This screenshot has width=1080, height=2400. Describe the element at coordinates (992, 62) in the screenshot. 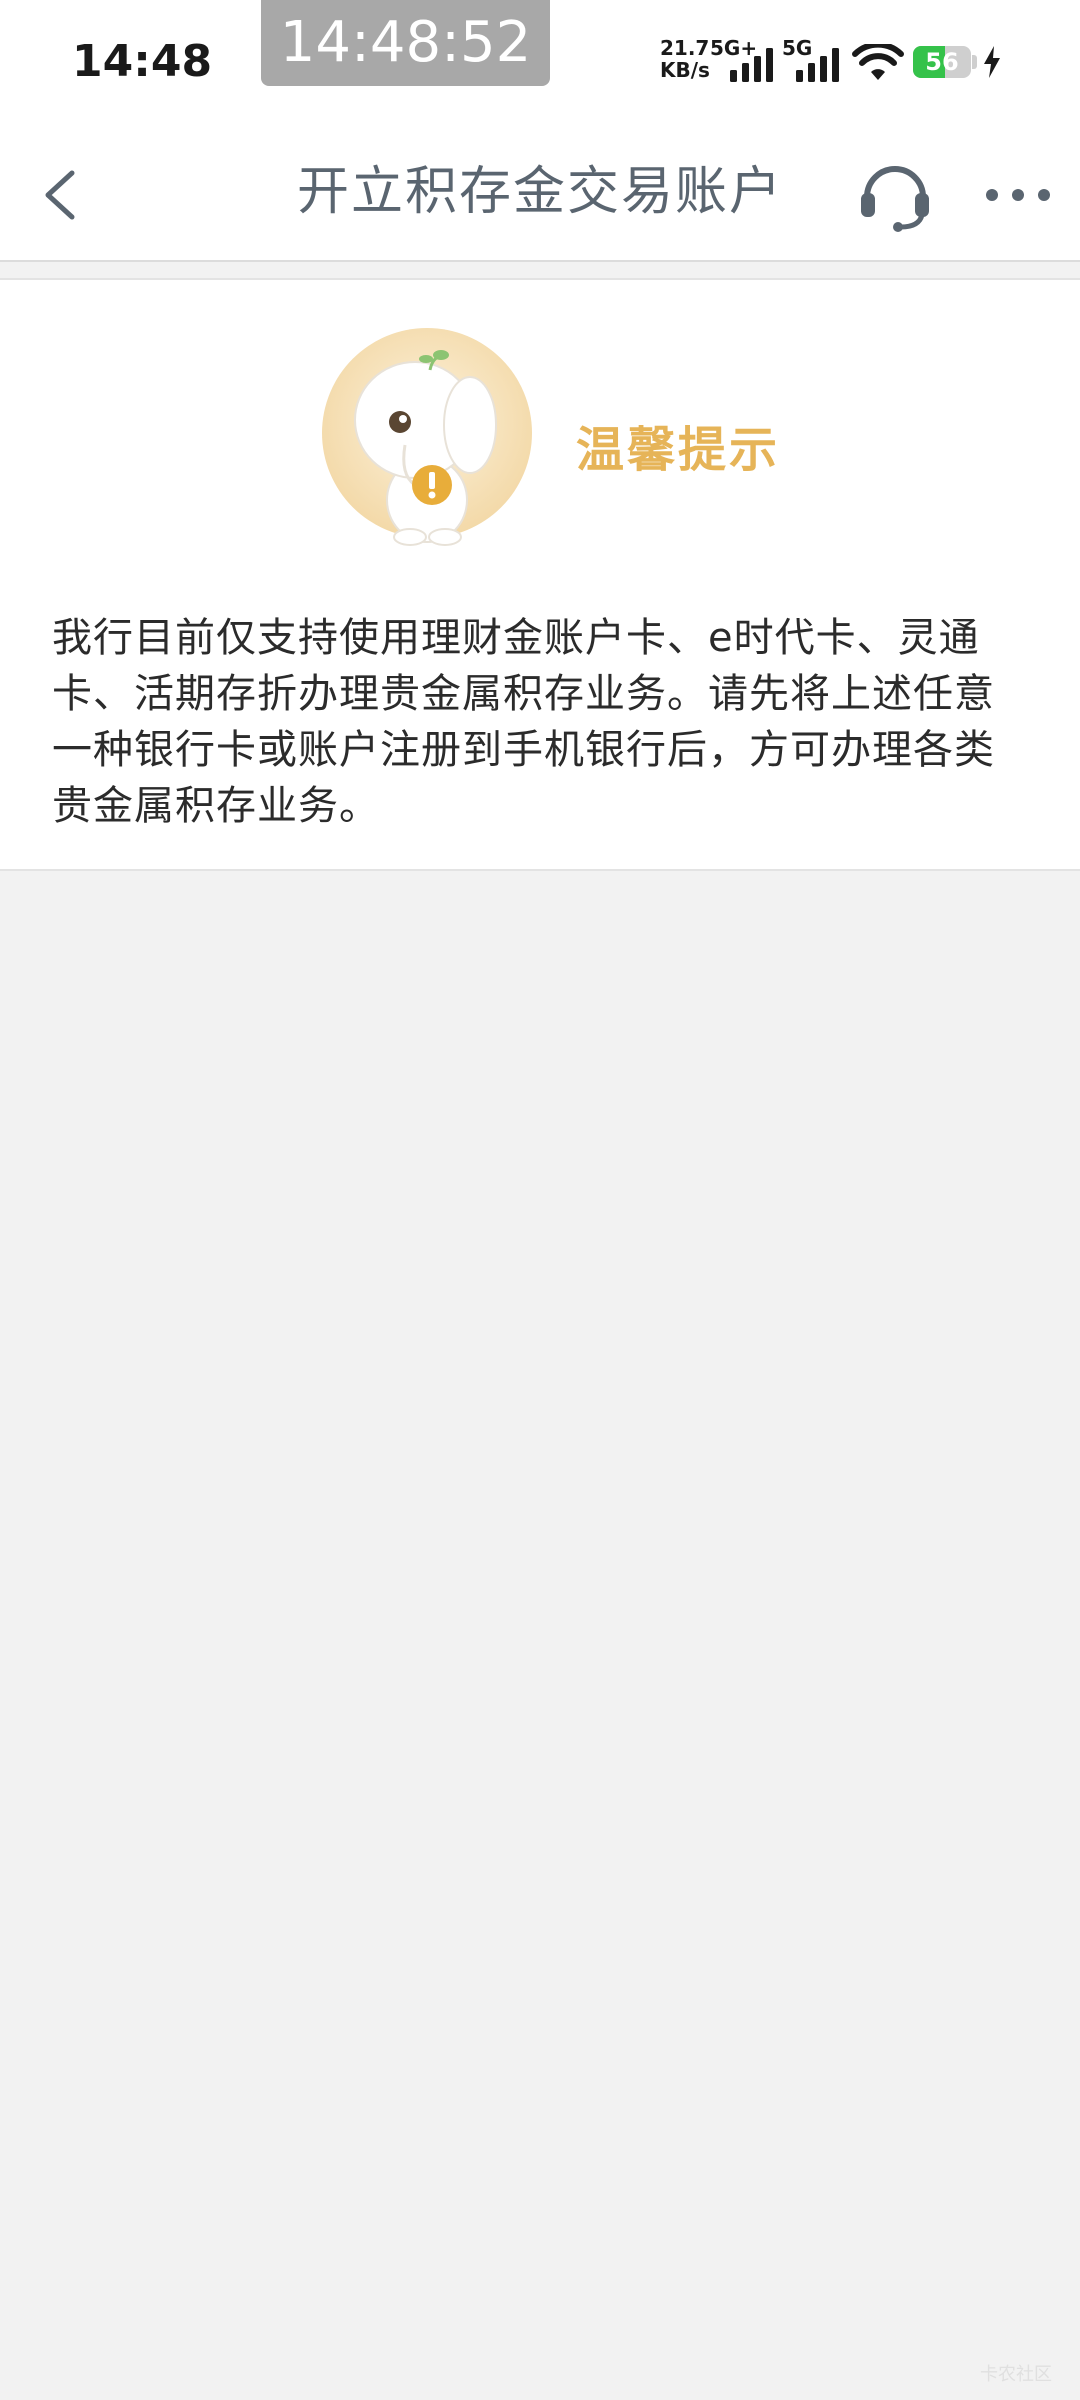

I see `charging-bolt-icon` at that location.